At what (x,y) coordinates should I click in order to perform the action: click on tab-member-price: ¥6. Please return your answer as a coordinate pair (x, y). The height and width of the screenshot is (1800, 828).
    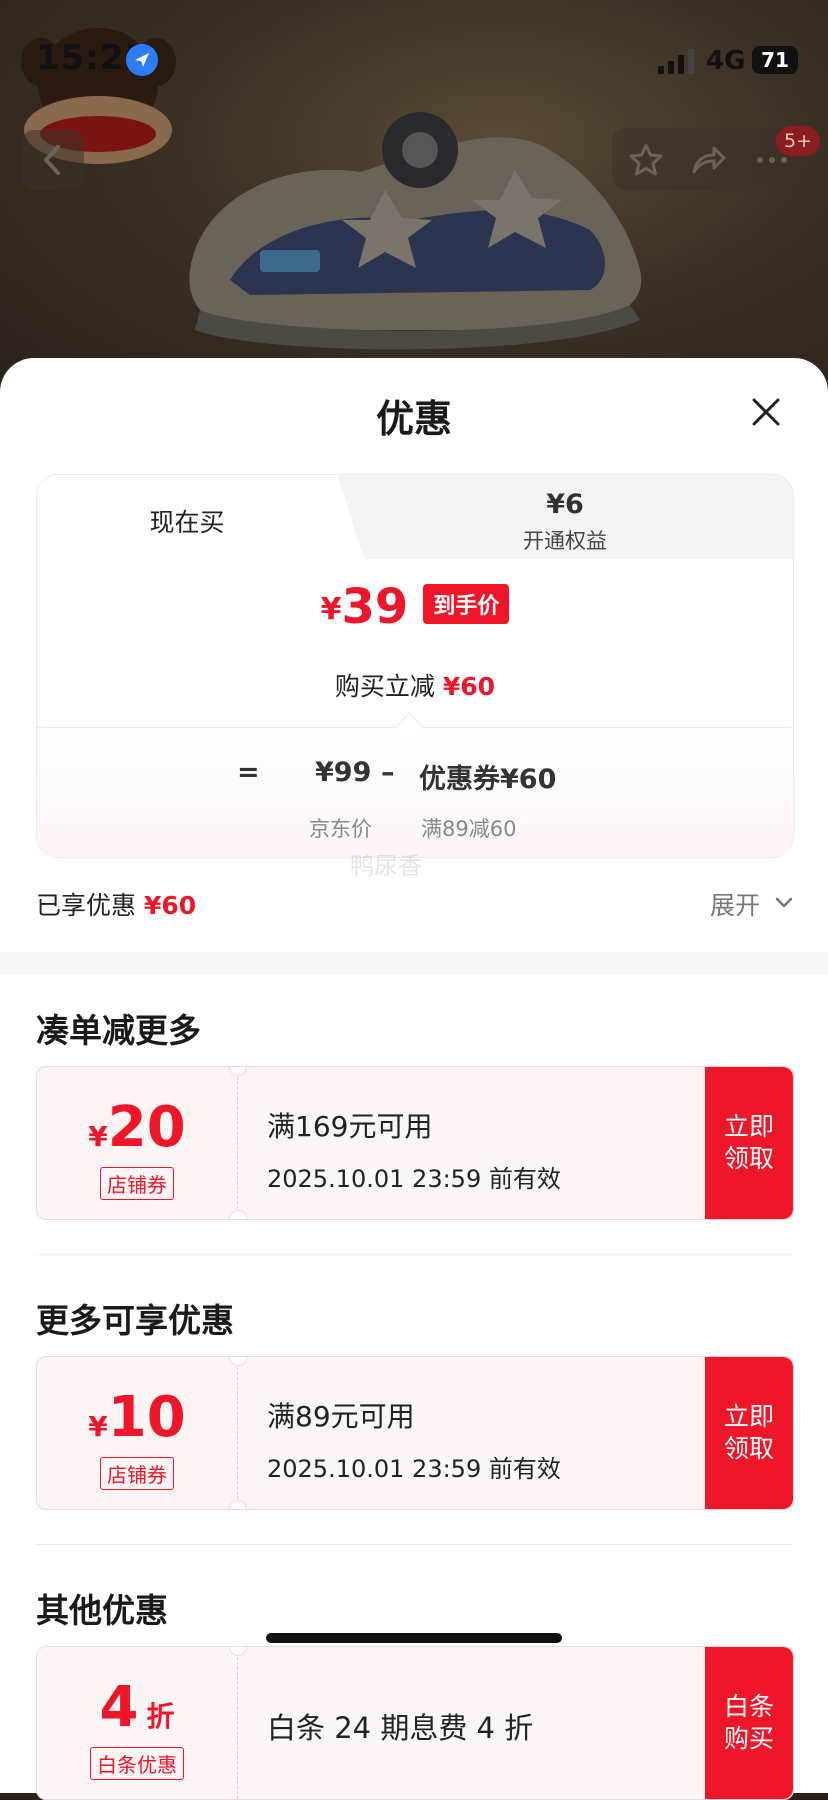
    Looking at the image, I should click on (565, 504).